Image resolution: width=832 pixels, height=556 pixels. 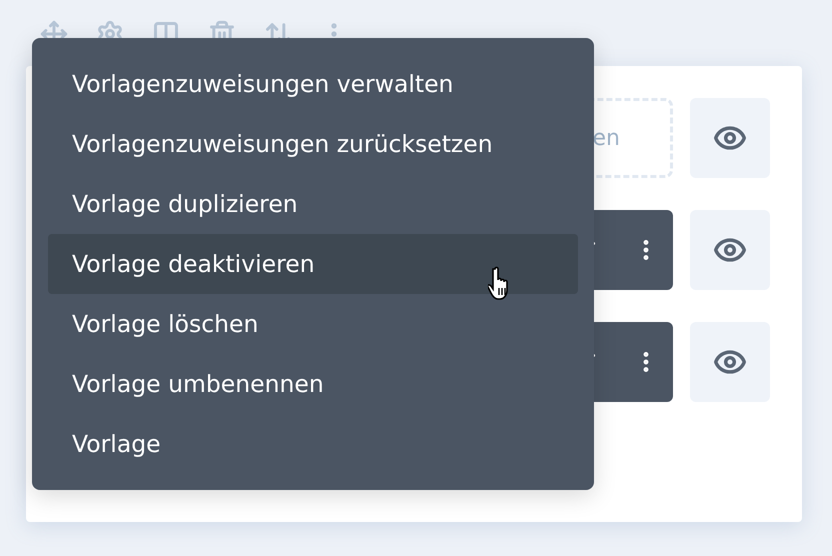 I want to click on menu-item: Vorlage umbenennen, so click(x=313, y=384).